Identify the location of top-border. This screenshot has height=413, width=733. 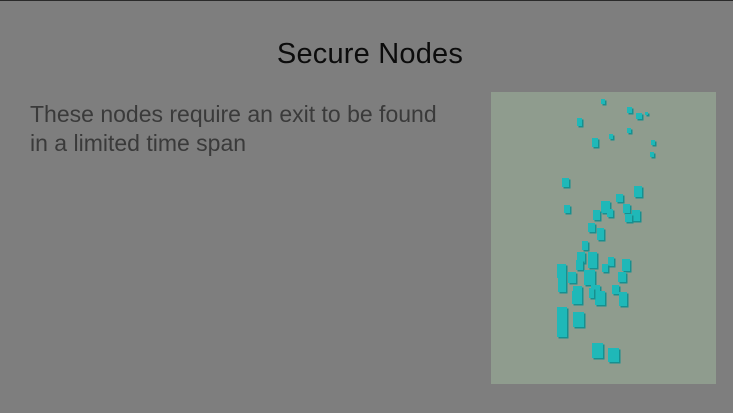
(366, 0).